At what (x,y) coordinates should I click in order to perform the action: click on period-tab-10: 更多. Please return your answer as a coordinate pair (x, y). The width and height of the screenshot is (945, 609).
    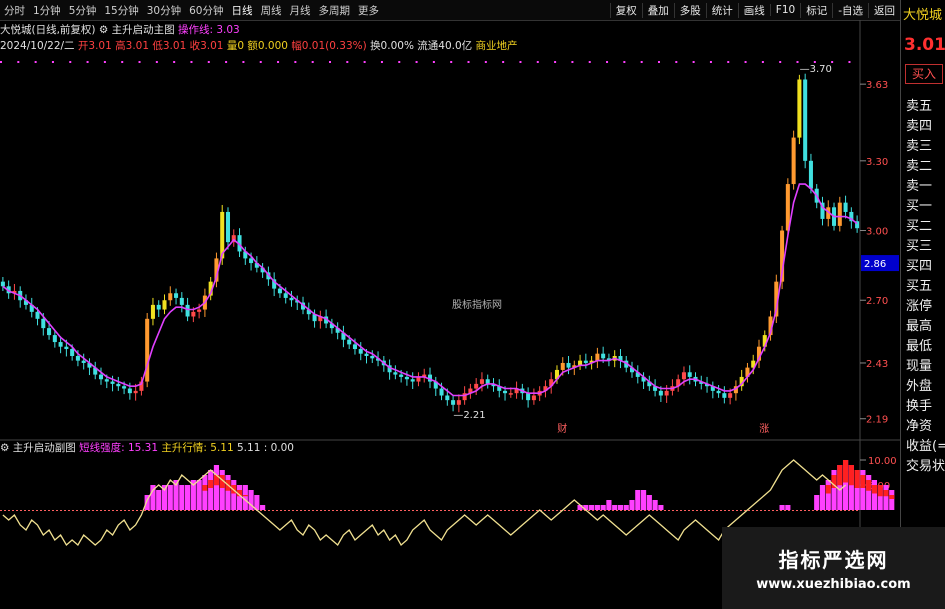
    Looking at the image, I should click on (368, 10).